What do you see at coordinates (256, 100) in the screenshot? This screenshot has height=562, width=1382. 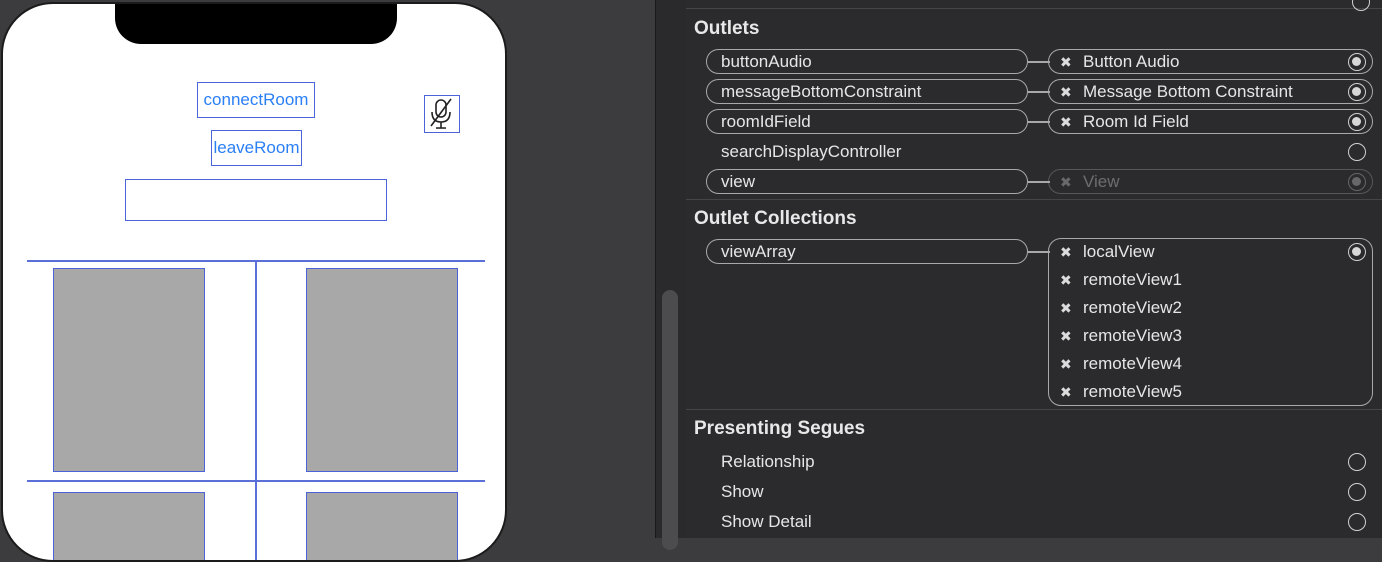 I see `connect-room-button: connectRoom` at bounding box center [256, 100].